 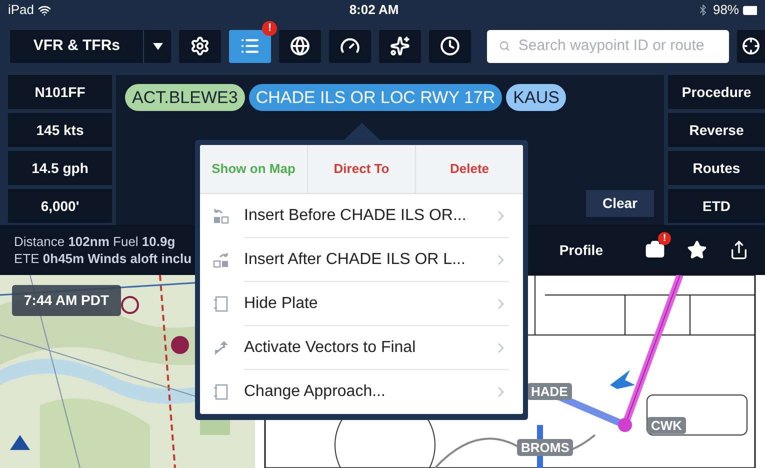 I want to click on globe-icon, so click(x=300, y=46).